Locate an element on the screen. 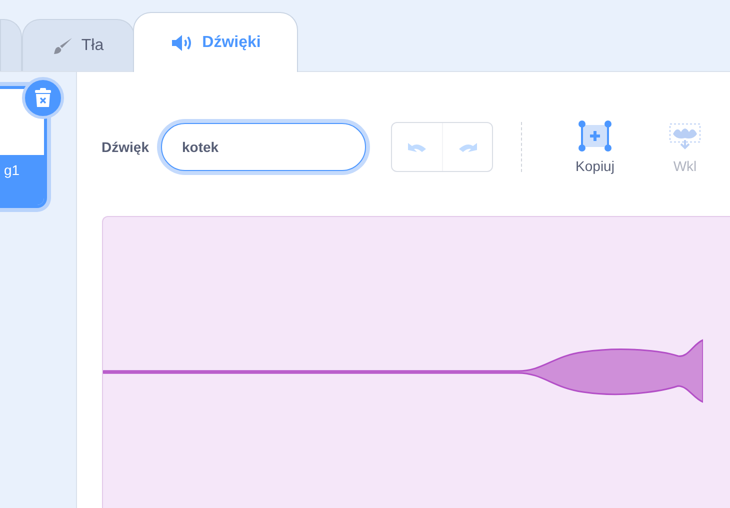  redo-icon is located at coordinates (467, 147).